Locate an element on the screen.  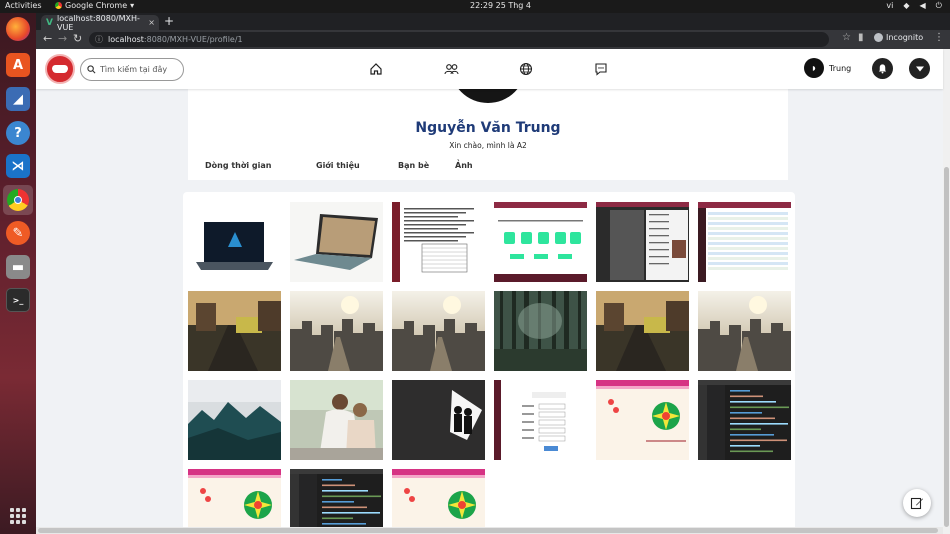
profile-tabs: Dòng thời gian Giới thiệu Bạn bè Ảnh is located at coordinates (339, 165).